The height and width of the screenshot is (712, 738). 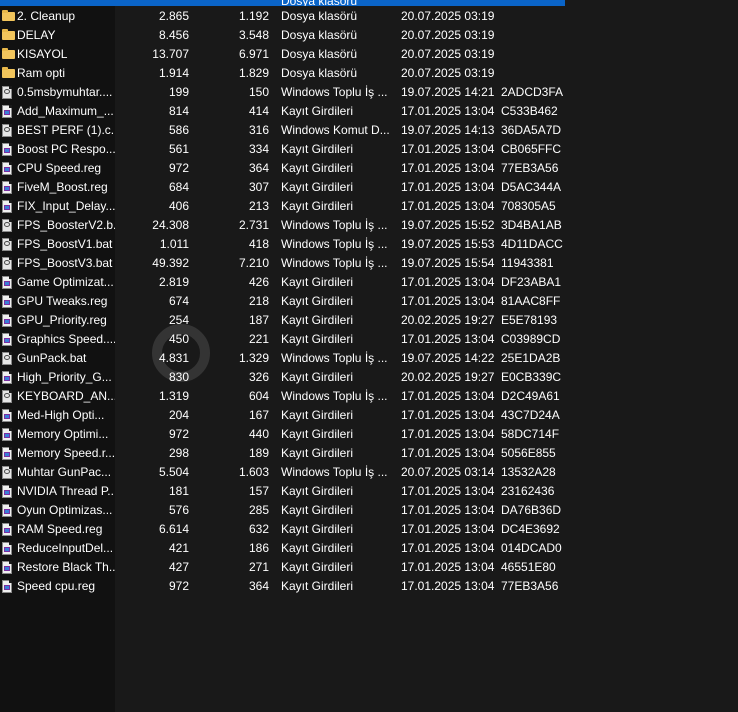 What do you see at coordinates (258, 206) in the screenshot?
I see `file-packed-size: 213` at bounding box center [258, 206].